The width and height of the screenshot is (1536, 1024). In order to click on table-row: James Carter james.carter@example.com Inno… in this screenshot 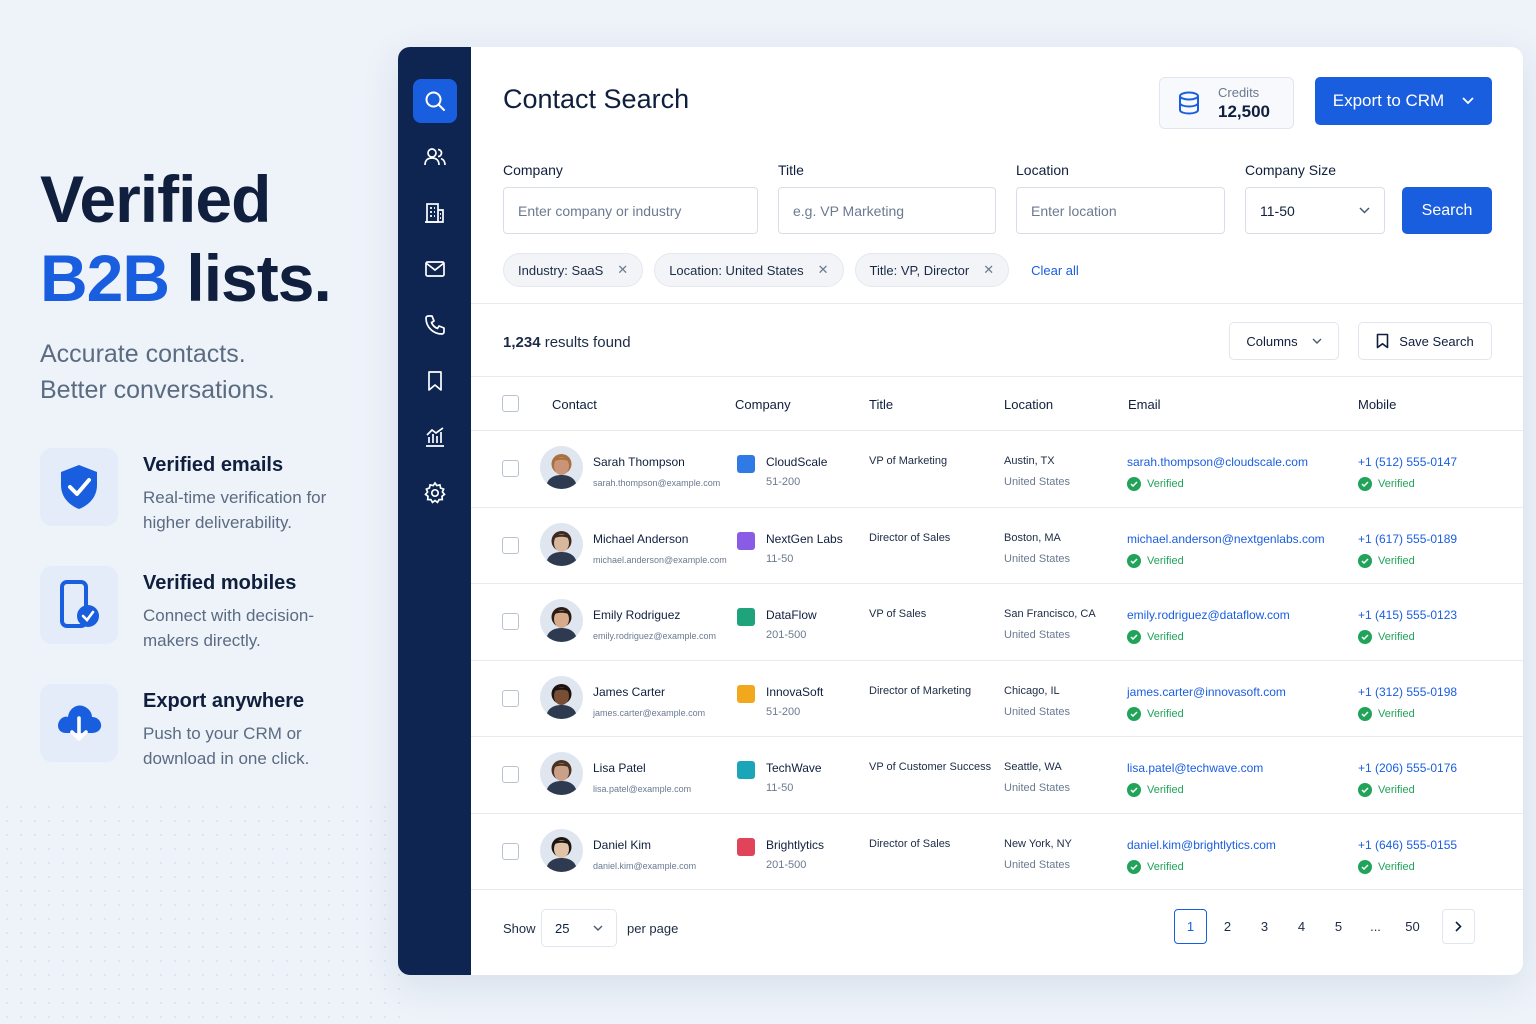, I will do `click(997, 699)`.